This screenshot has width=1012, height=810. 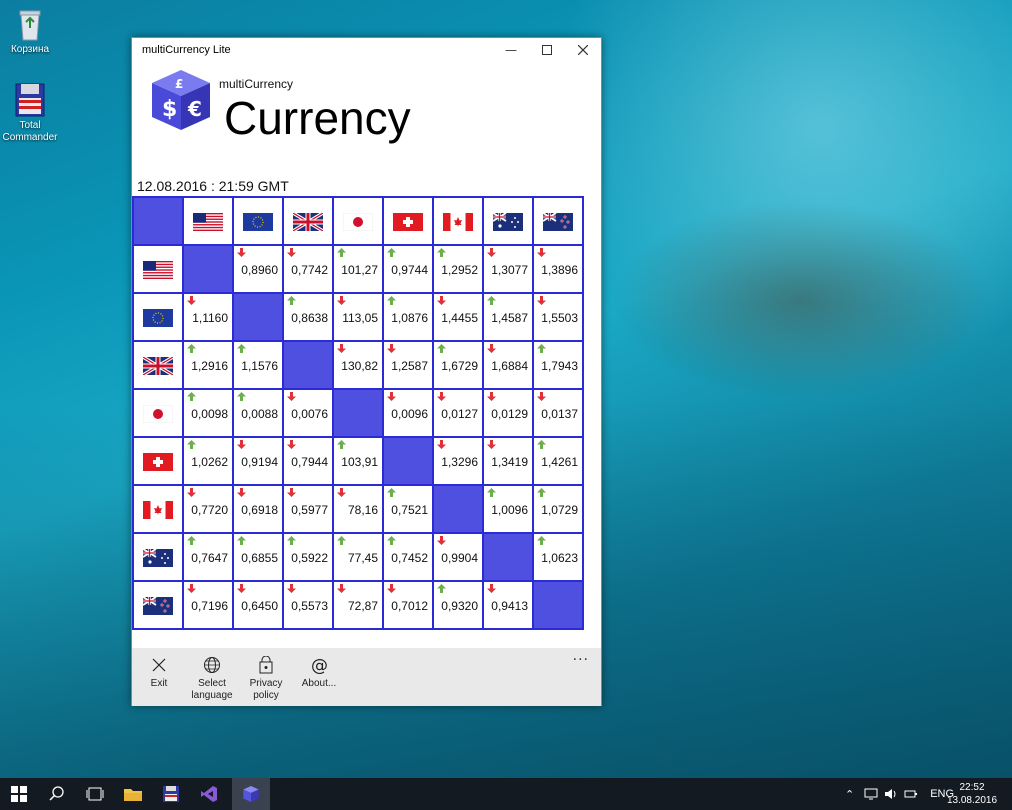 What do you see at coordinates (458, 221) in the screenshot?
I see `column-header-cad` at bounding box center [458, 221].